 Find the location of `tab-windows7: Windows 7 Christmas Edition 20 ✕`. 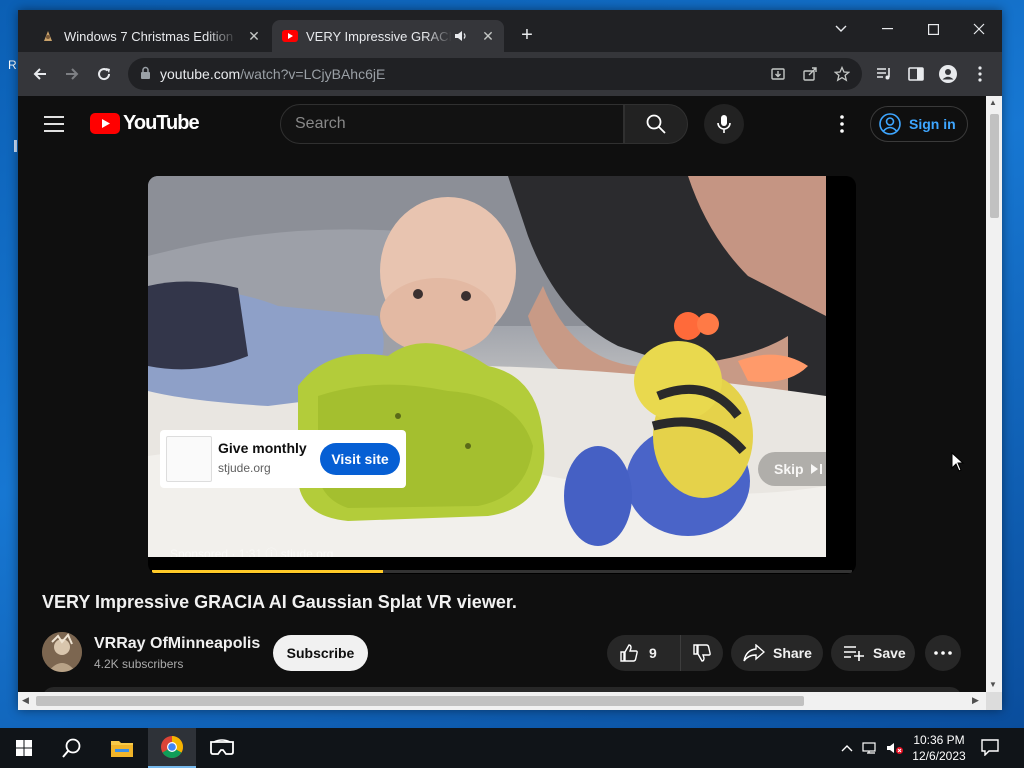

tab-windows7: Windows 7 Christmas Edition 20 ✕ is located at coordinates (150, 36).